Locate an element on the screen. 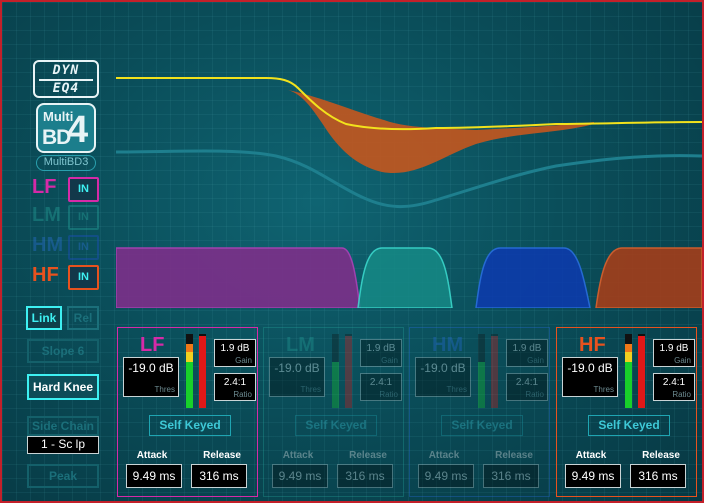 The image size is (704, 503). ratio-value-hm: 2.4:1 is located at coordinates (527, 382).